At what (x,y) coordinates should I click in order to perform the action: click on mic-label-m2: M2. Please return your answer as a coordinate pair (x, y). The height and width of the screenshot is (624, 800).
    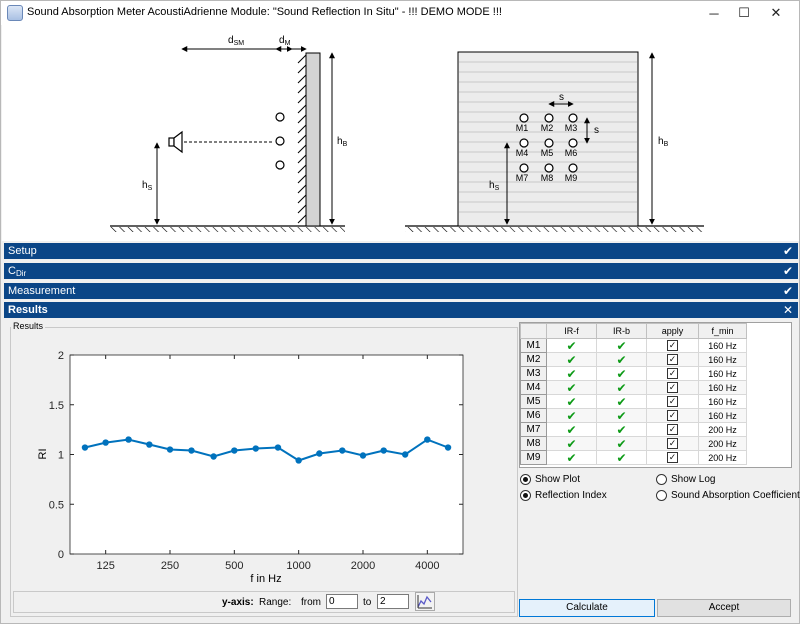
    Looking at the image, I should click on (547, 128).